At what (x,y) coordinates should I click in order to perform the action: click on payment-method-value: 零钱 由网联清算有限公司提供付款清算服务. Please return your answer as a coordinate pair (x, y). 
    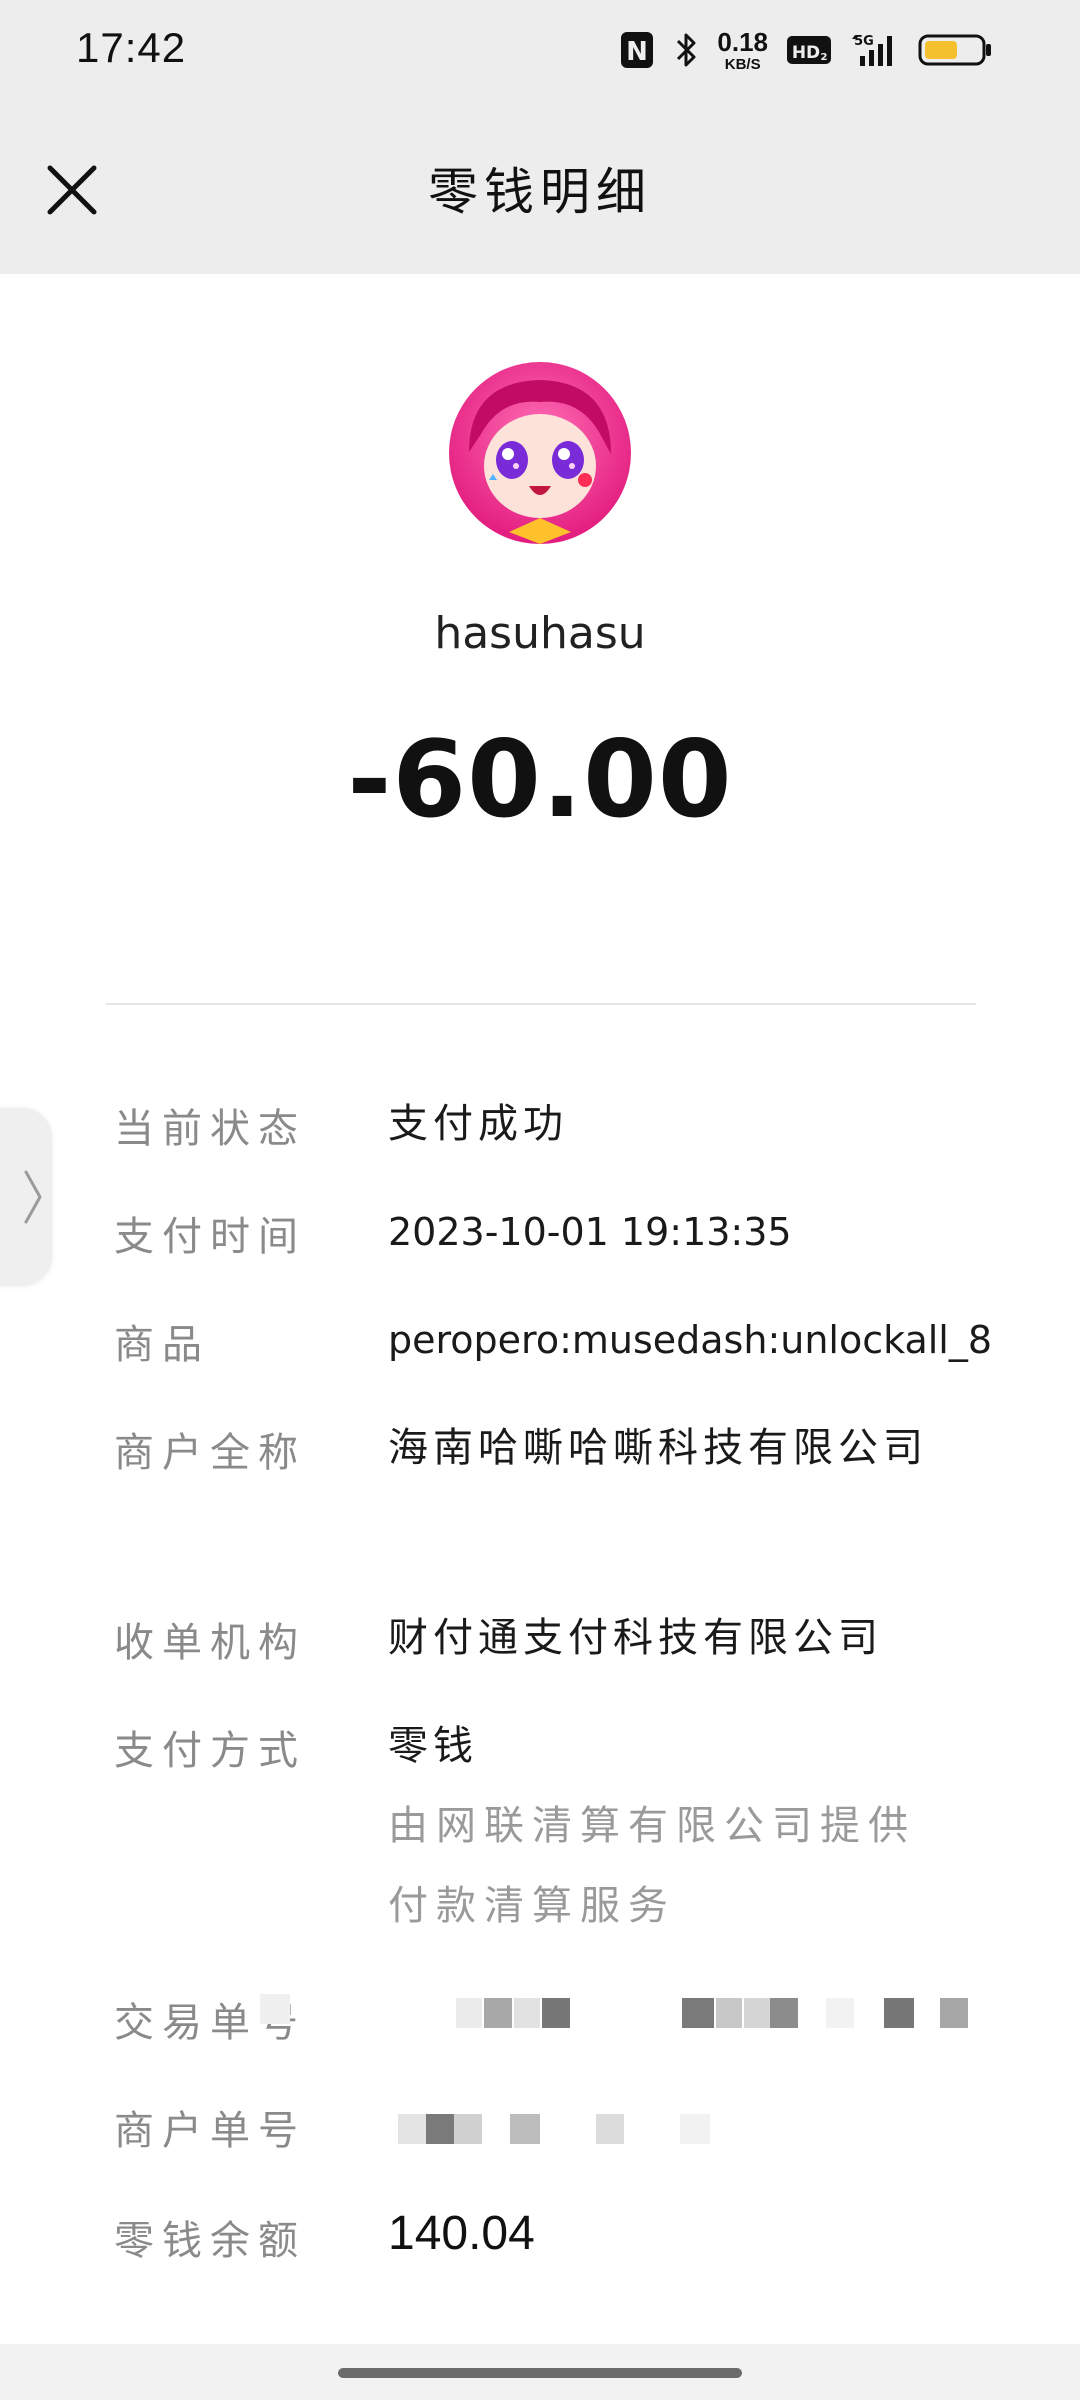
    Looking at the image, I should click on (668, 1826).